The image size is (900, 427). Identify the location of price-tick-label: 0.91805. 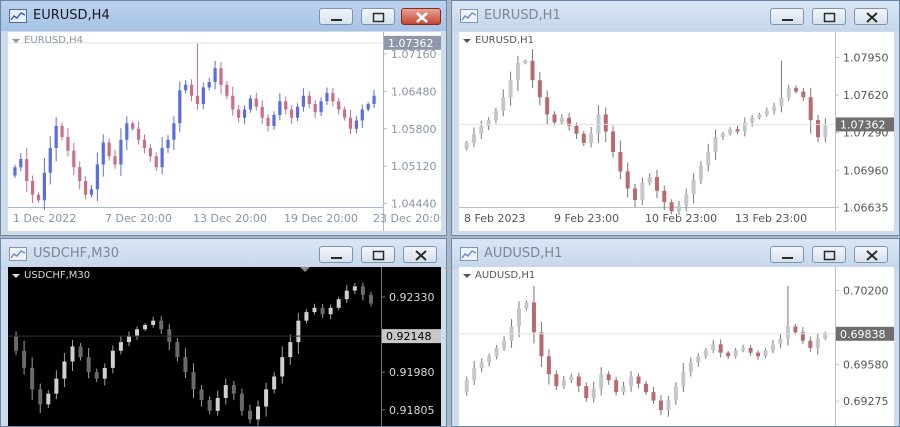
(412, 410).